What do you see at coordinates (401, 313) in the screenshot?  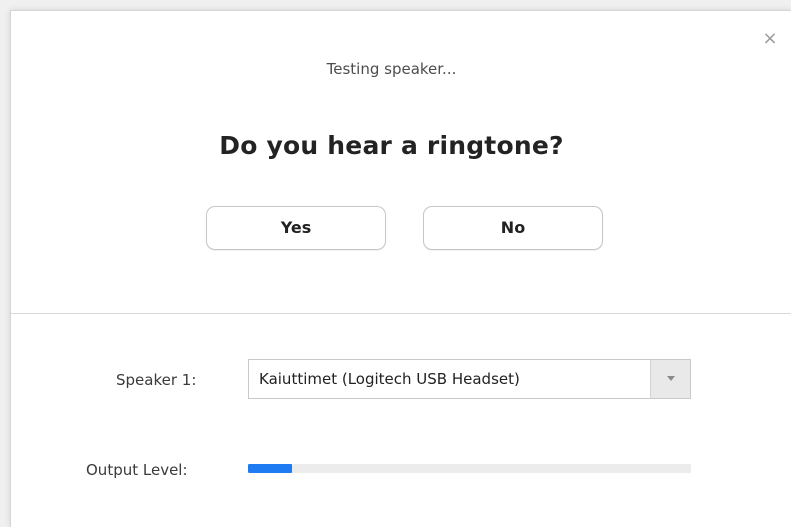 I see `section-divider` at bounding box center [401, 313].